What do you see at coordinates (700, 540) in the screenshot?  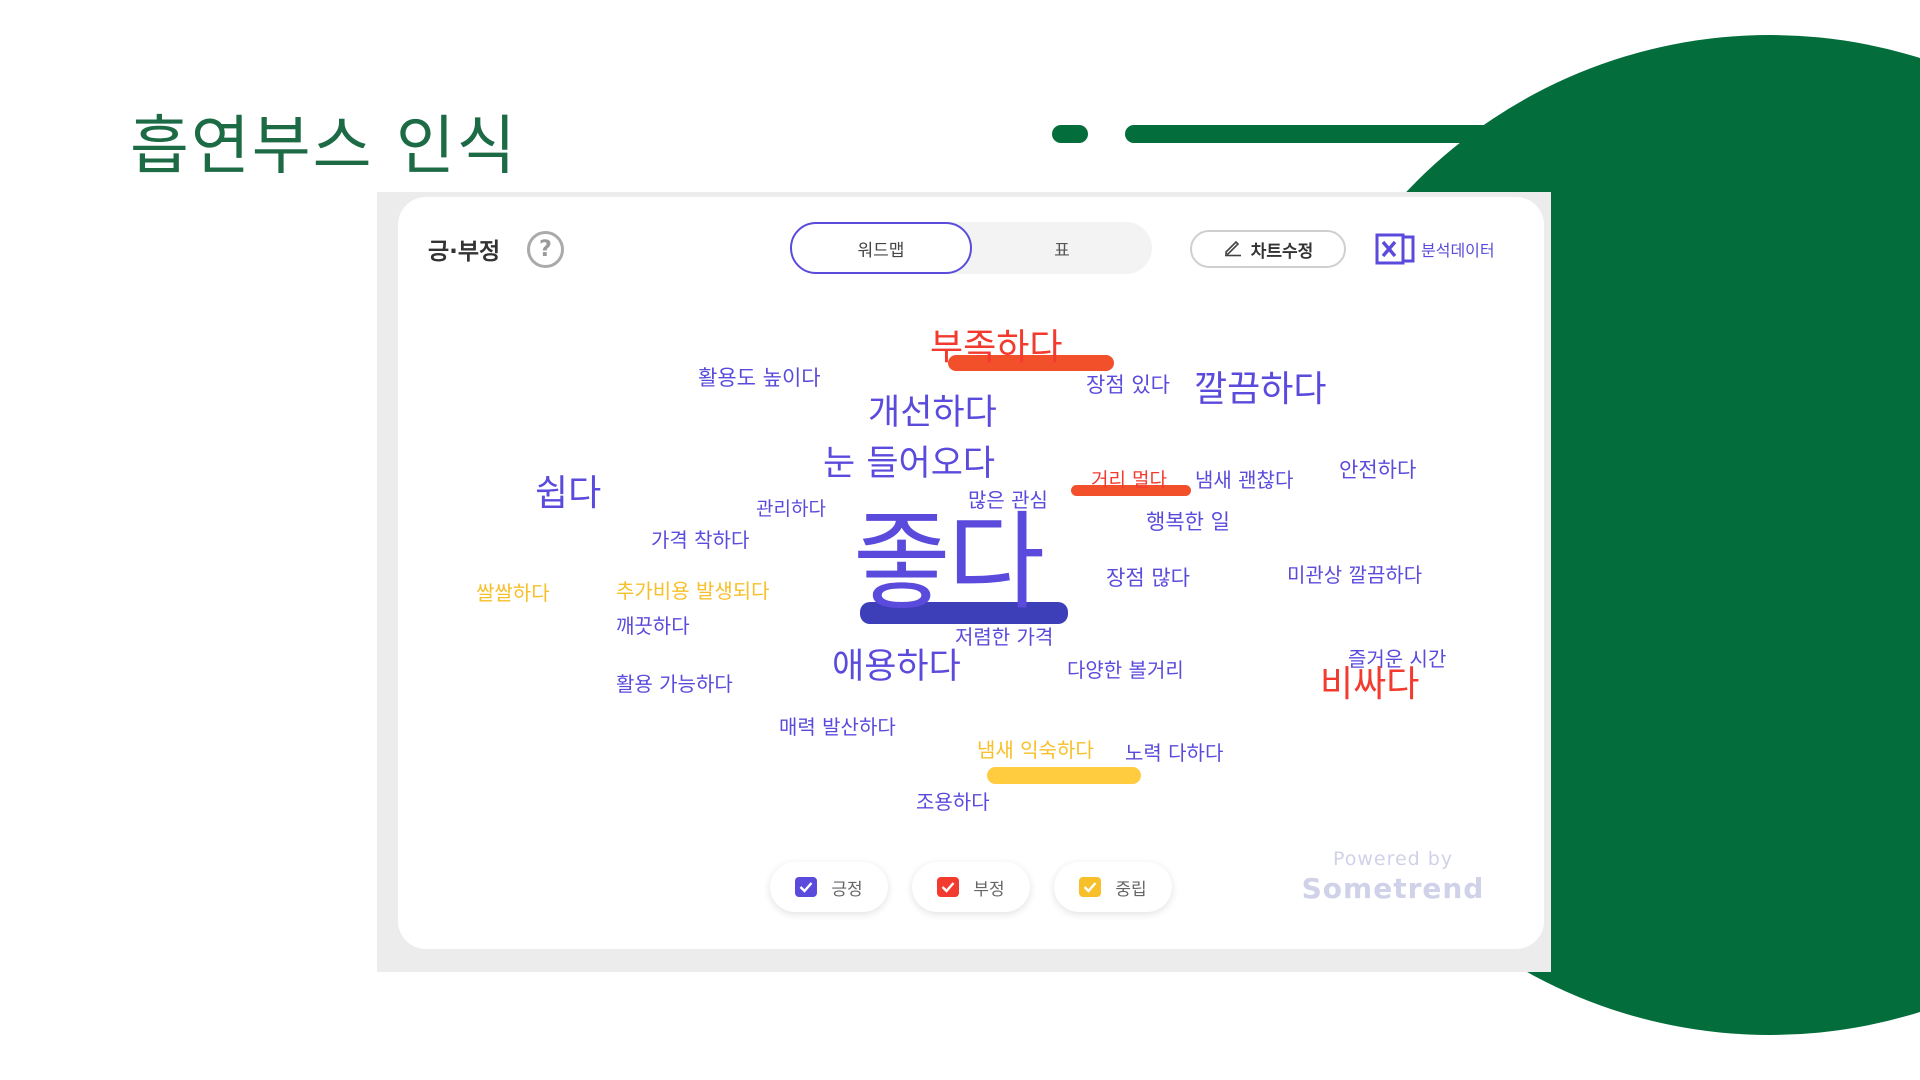 I see `word: 가격 착하다` at bounding box center [700, 540].